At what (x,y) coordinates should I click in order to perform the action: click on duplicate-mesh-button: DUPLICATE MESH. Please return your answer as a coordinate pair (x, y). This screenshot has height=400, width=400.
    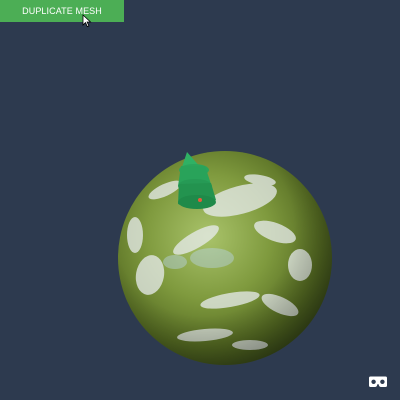
    Looking at the image, I should click on (62, 11).